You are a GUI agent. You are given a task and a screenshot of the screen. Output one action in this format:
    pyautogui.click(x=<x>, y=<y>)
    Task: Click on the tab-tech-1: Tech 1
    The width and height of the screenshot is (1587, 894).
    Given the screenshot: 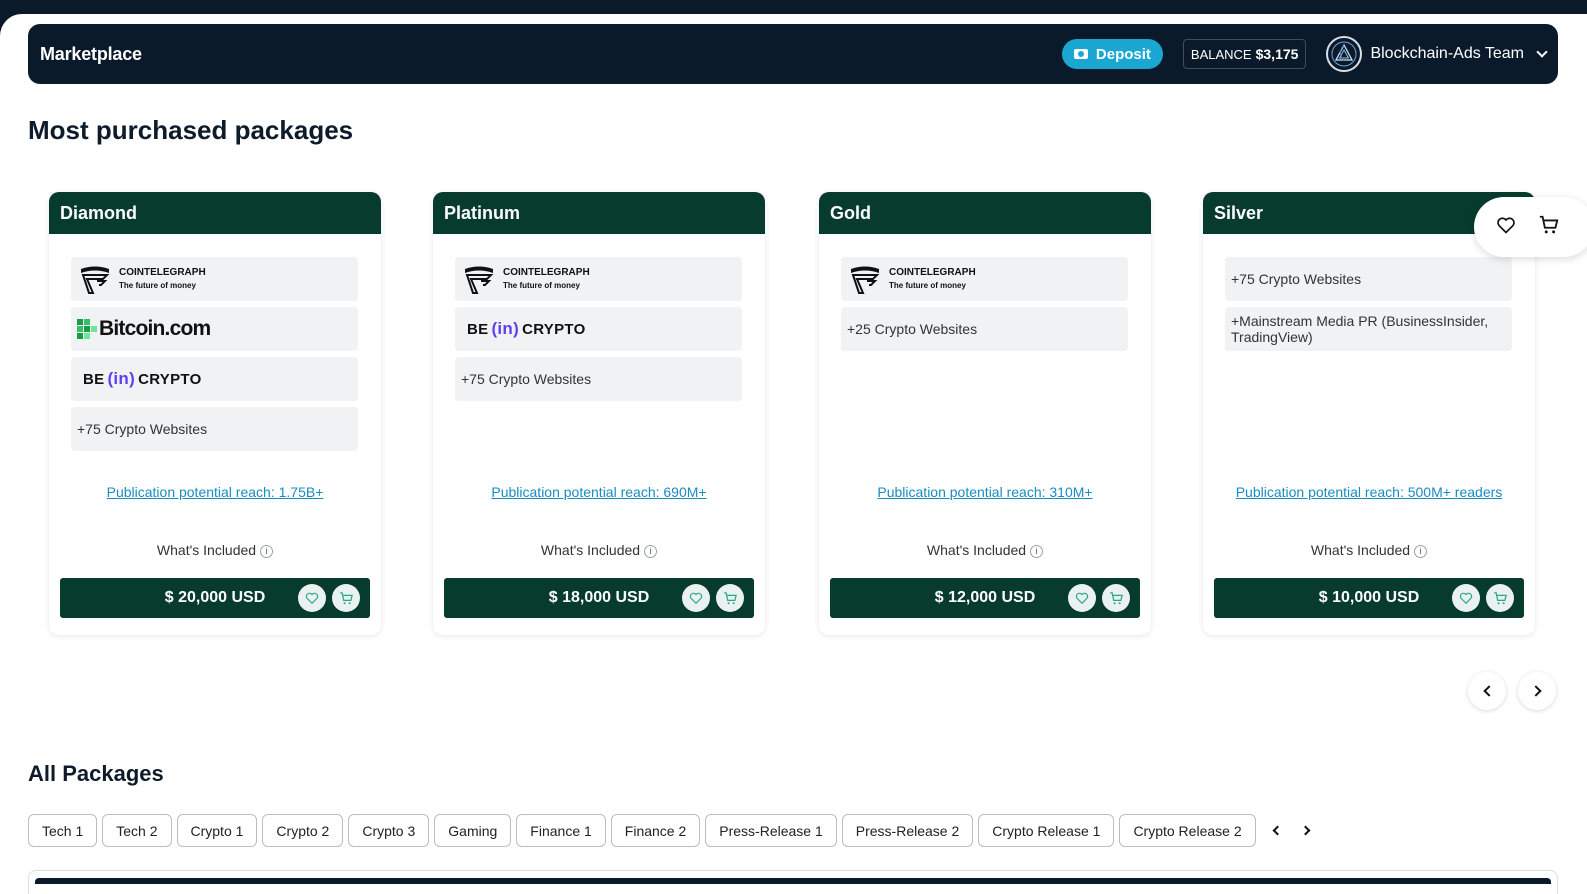 What is the action you would take?
    pyautogui.click(x=63, y=830)
    